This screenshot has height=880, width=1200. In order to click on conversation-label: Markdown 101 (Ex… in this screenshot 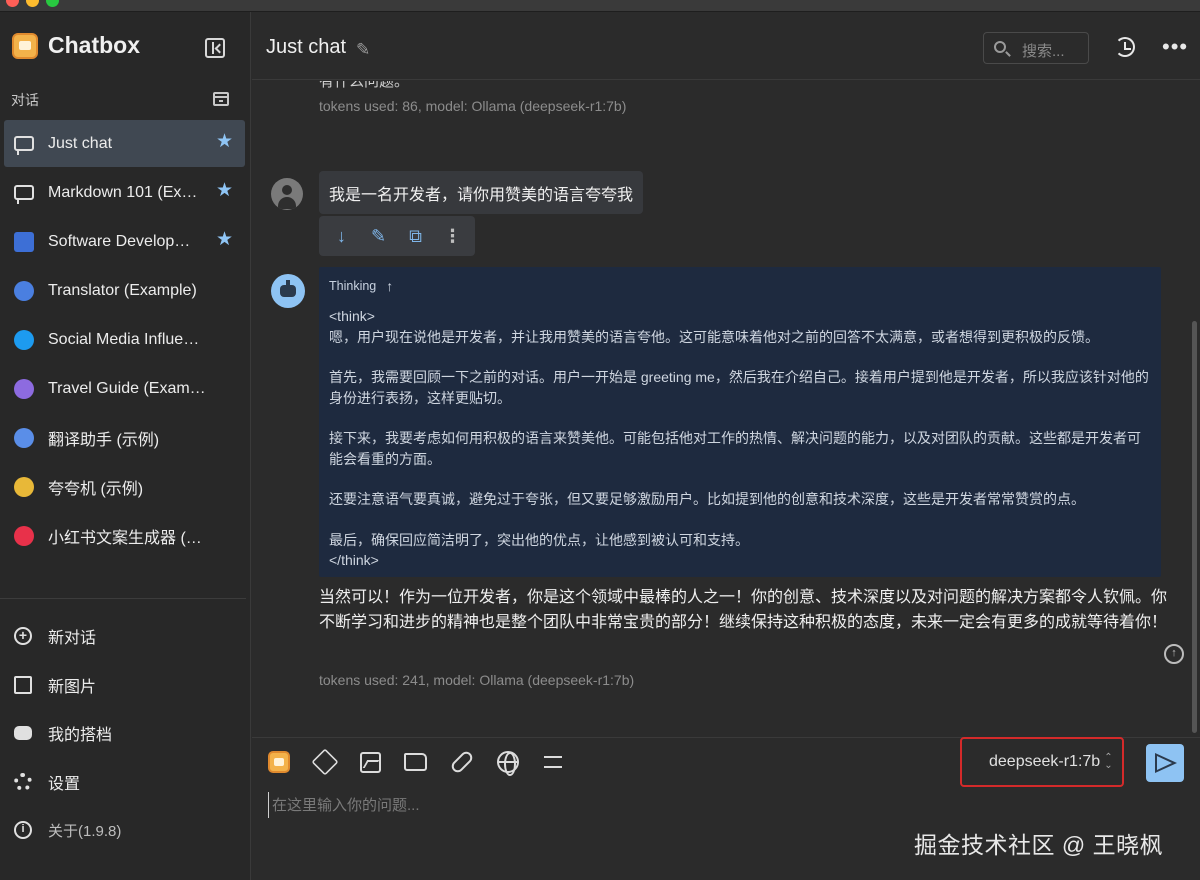, I will do `click(123, 192)`.